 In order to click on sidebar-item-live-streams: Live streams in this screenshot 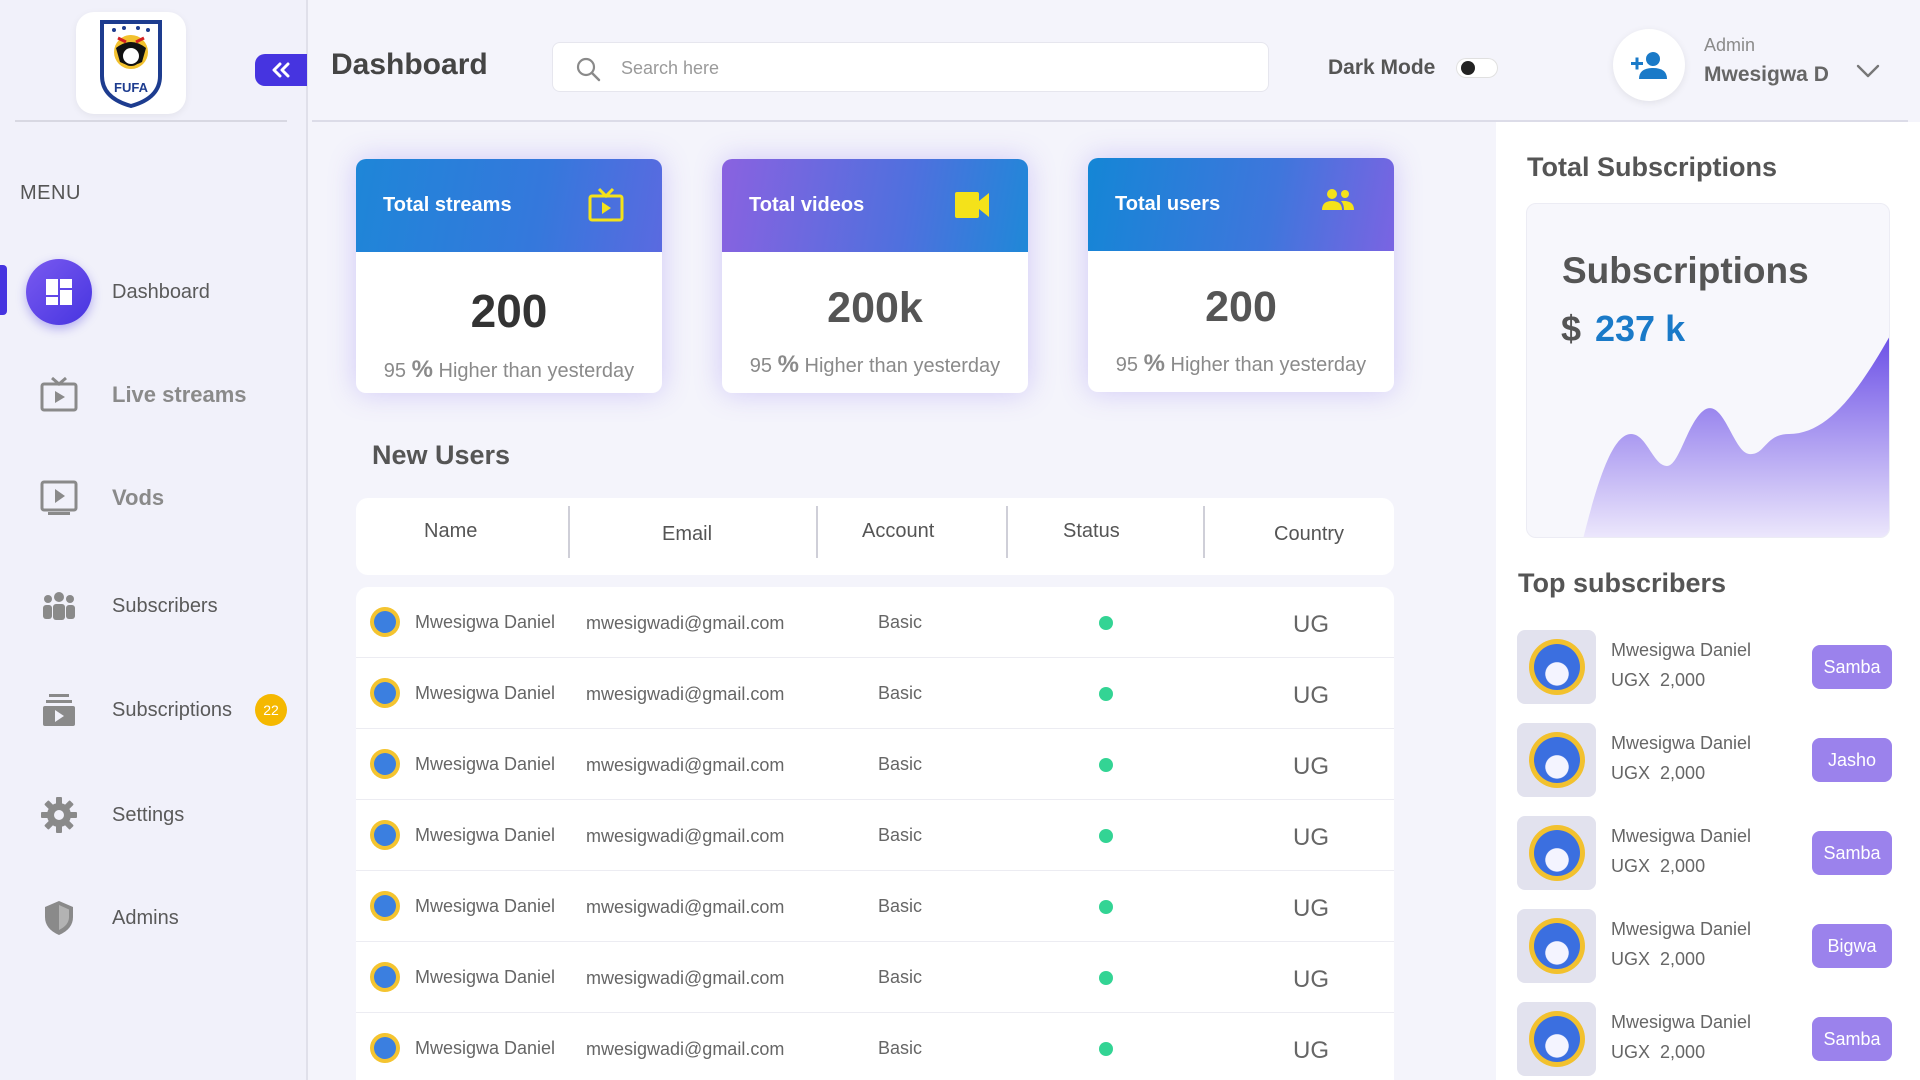, I will do `click(150, 395)`.